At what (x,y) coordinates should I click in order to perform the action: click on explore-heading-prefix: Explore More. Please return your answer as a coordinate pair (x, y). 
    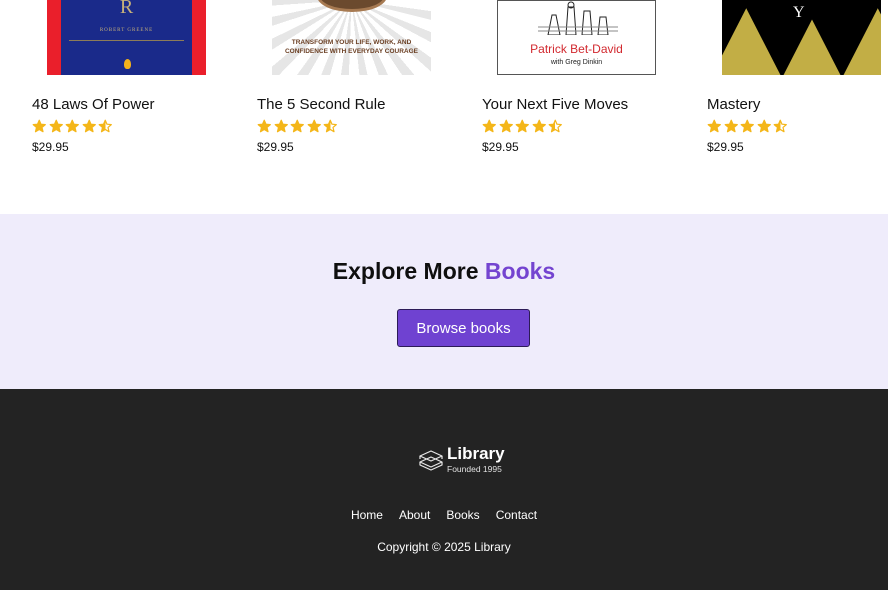
    Looking at the image, I should click on (405, 271).